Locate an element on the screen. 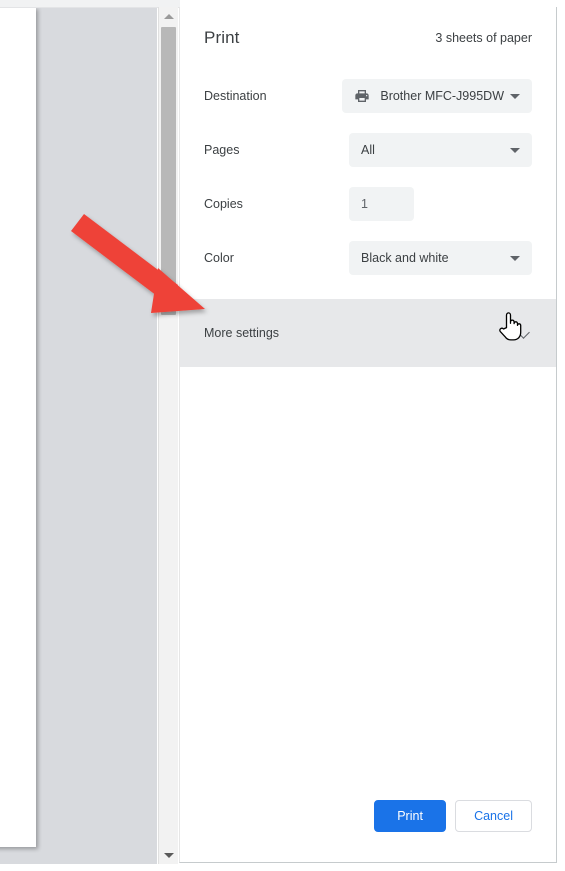  scroll-down-arrow-glyph is located at coordinates (168, 855).